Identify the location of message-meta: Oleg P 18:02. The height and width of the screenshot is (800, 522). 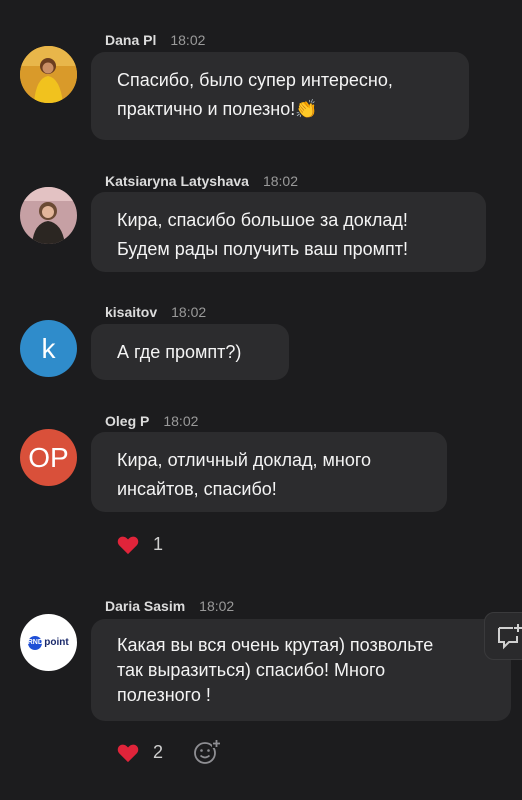
(151, 421).